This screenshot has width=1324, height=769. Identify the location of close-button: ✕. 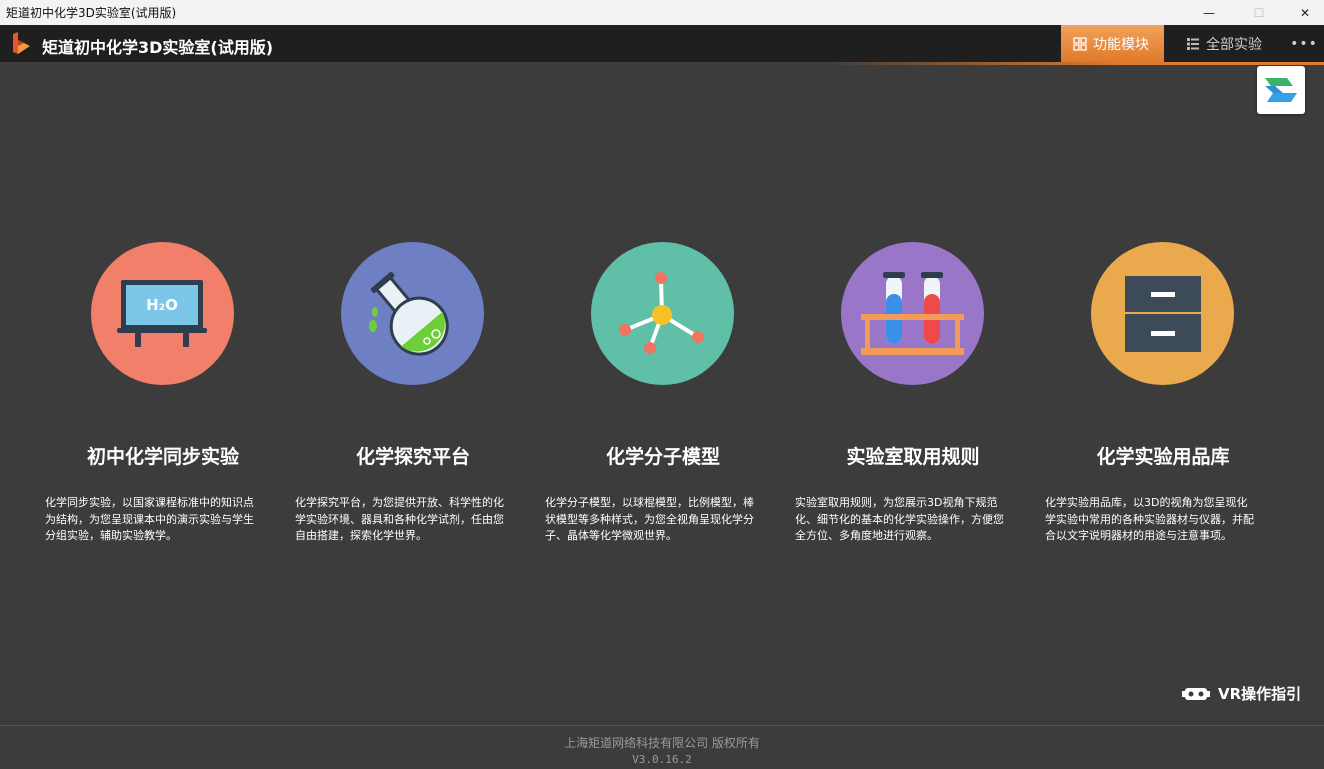
(1303, 12).